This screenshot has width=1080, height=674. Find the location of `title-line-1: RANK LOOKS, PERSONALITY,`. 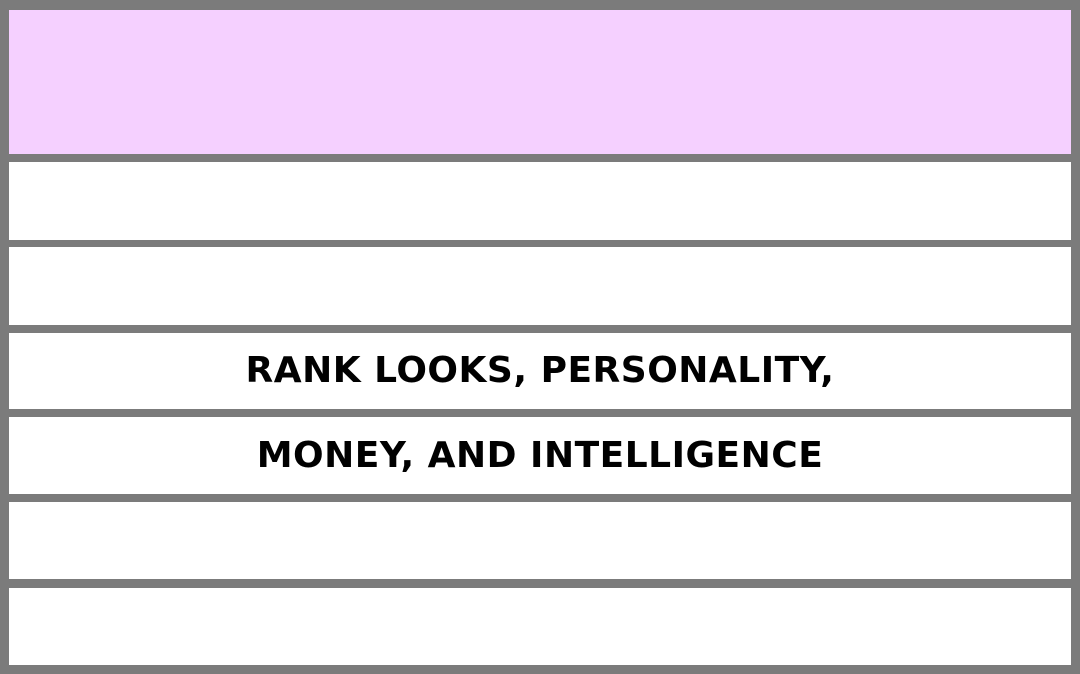

title-line-1: RANK LOOKS, PERSONALITY, is located at coordinates (540, 371).